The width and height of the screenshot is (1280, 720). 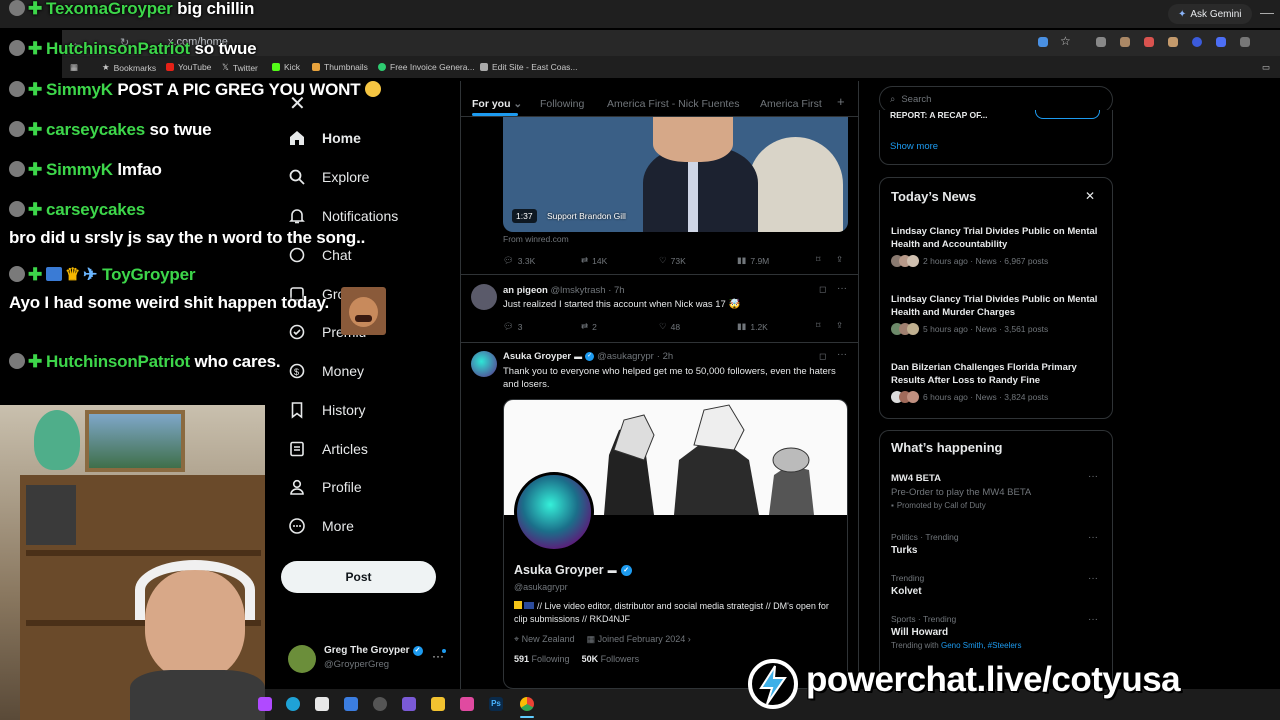 What do you see at coordinates (351, 704) in the screenshot?
I see `mail-icon` at bounding box center [351, 704].